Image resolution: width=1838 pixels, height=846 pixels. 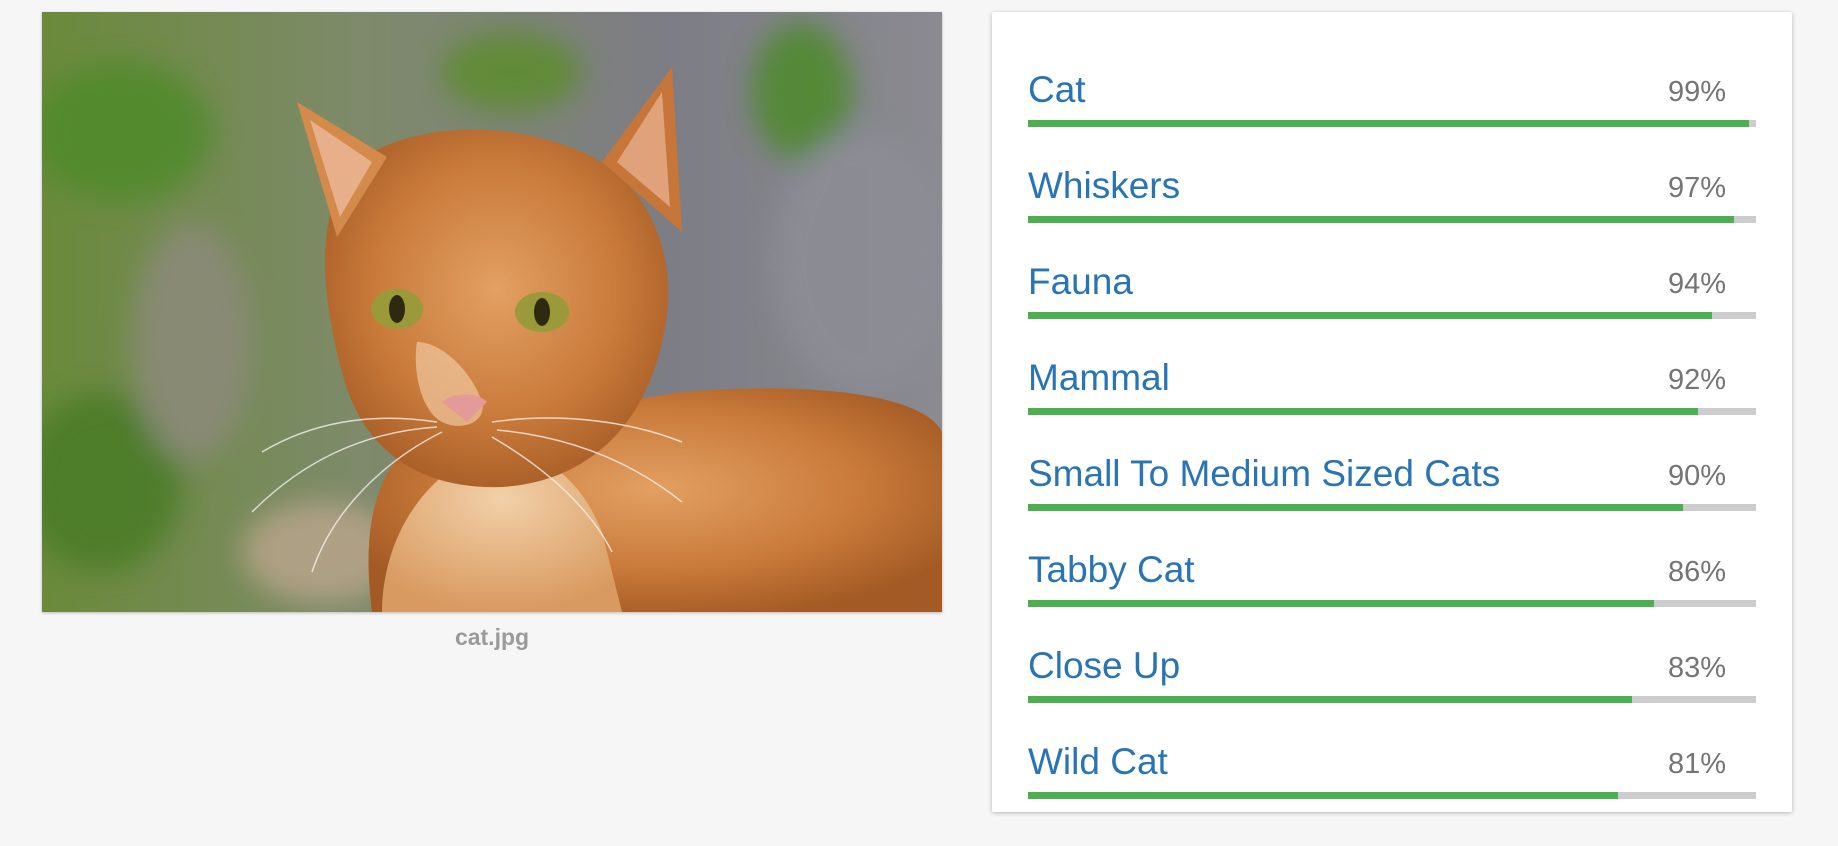 What do you see at coordinates (1696, 572) in the screenshot?
I see `label-score: 86%` at bounding box center [1696, 572].